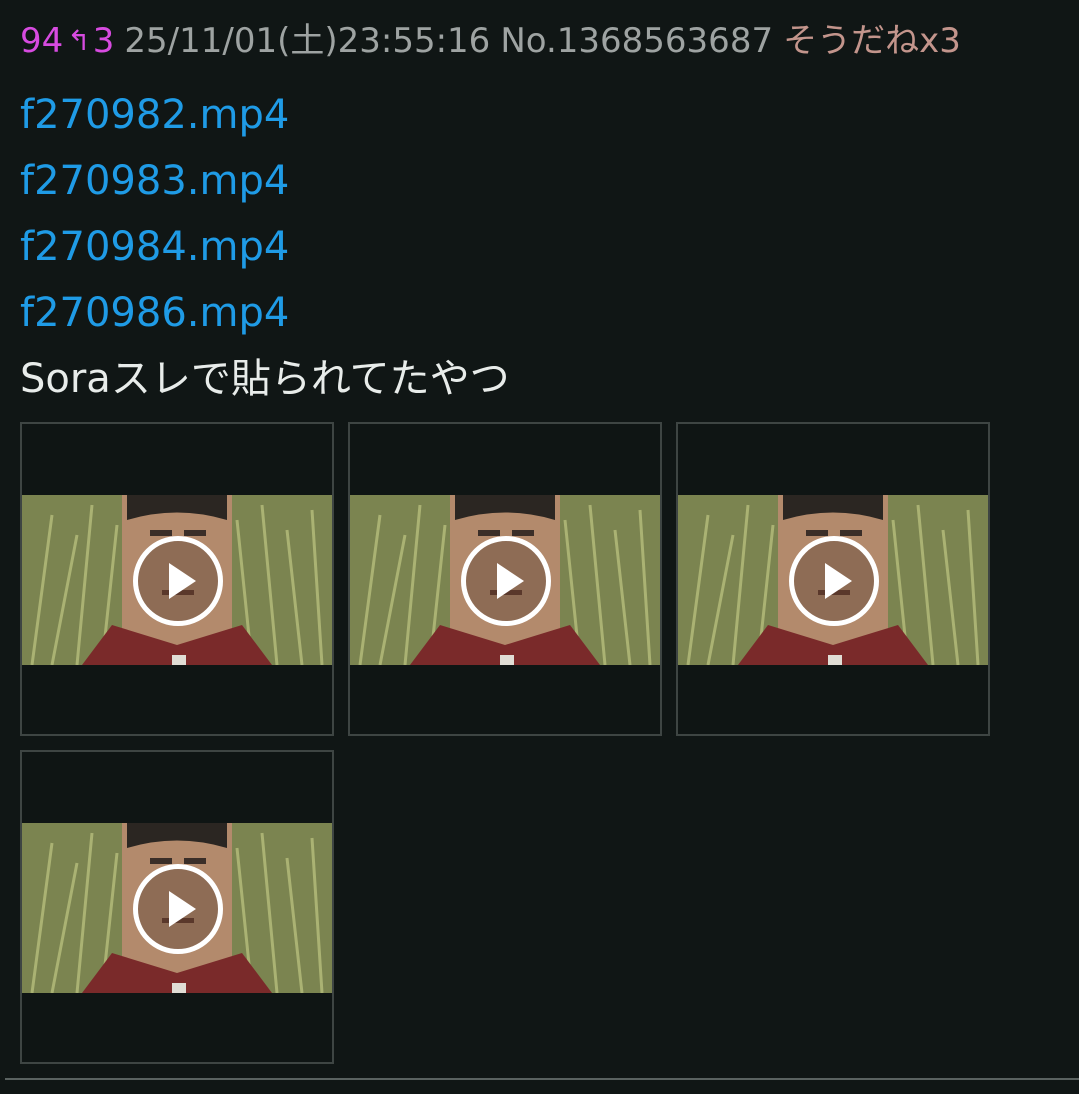 The height and width of the screenshot is (1094, 1079). Describe the element at coordinates (41, 41) in the screenshot. I see `res-number: 94` at that location.